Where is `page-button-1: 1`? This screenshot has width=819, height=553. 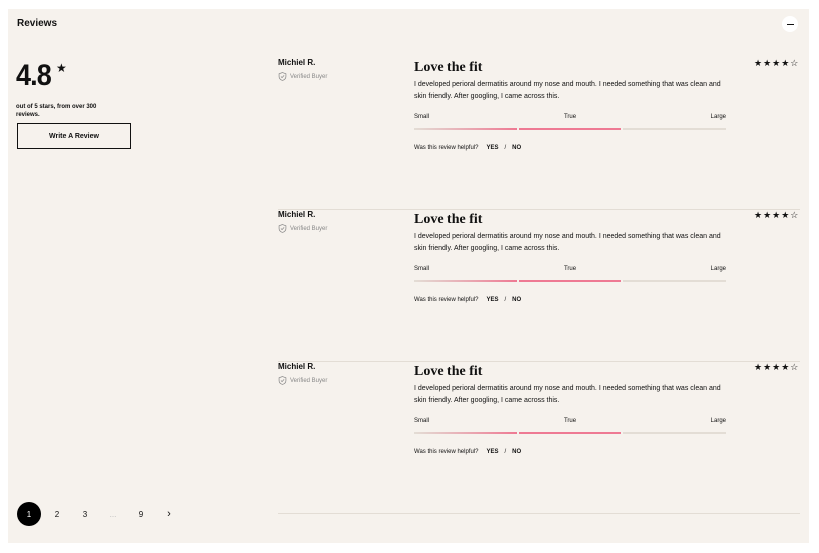 page-button-1: 1 is located at coordinates (29, 514).